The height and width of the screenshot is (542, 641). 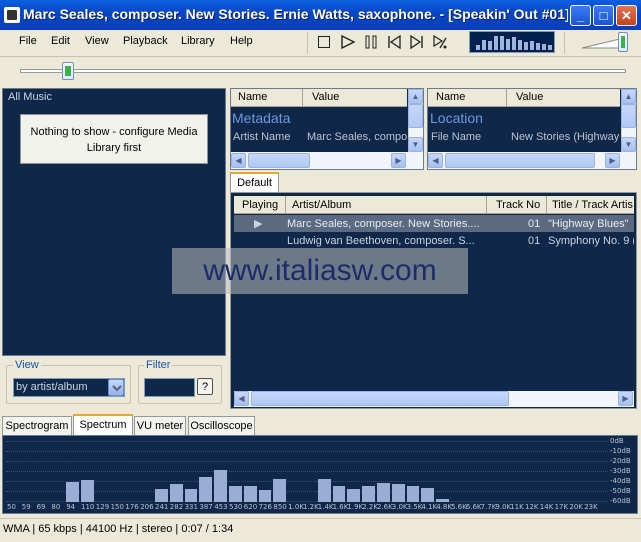 What do you see at coordinates (147, 507) in the screenshot?
I see `frequency-label: 206` at bounding box center [147, 507].